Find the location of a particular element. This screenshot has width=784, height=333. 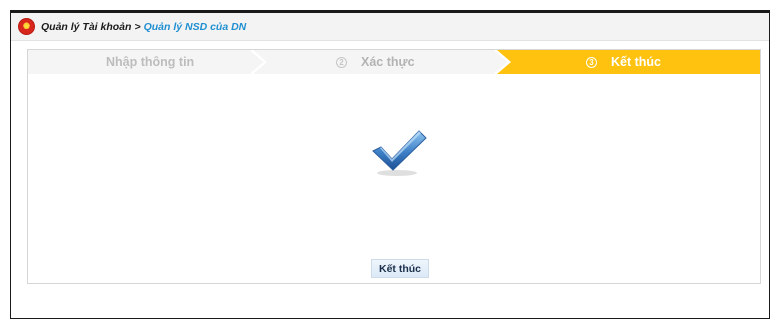

checkmark-icon is located at coordinates (399, 153).